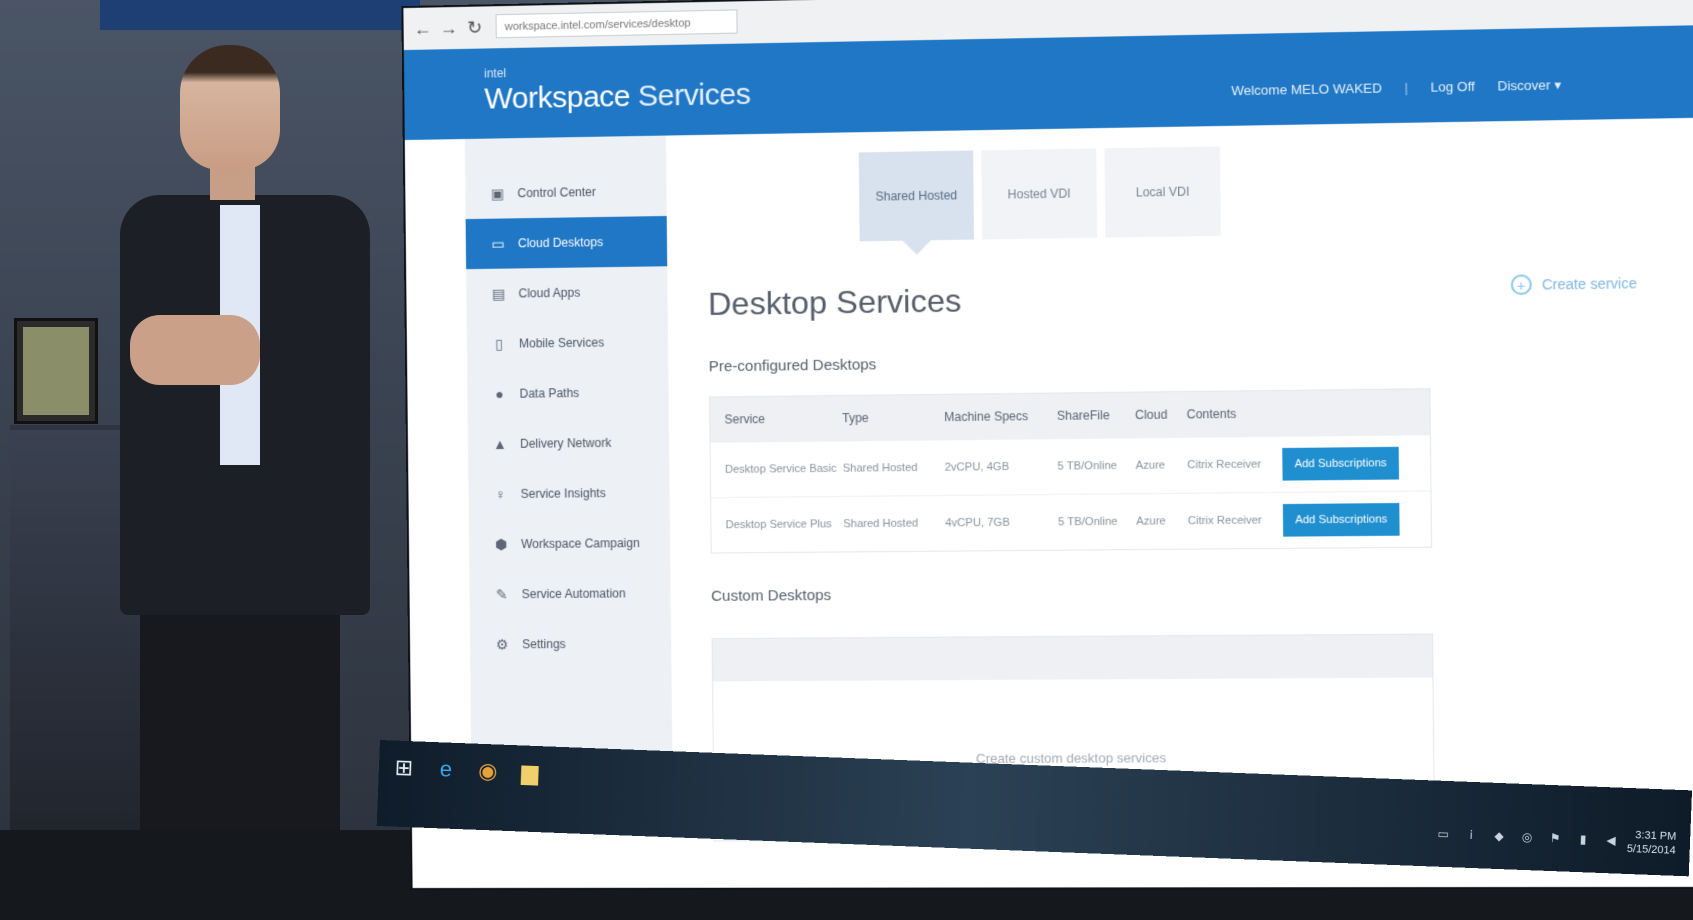  Describe the element at coordinates (499, 343) in the screenshot. I see `phone-icon: ▯` at that location.